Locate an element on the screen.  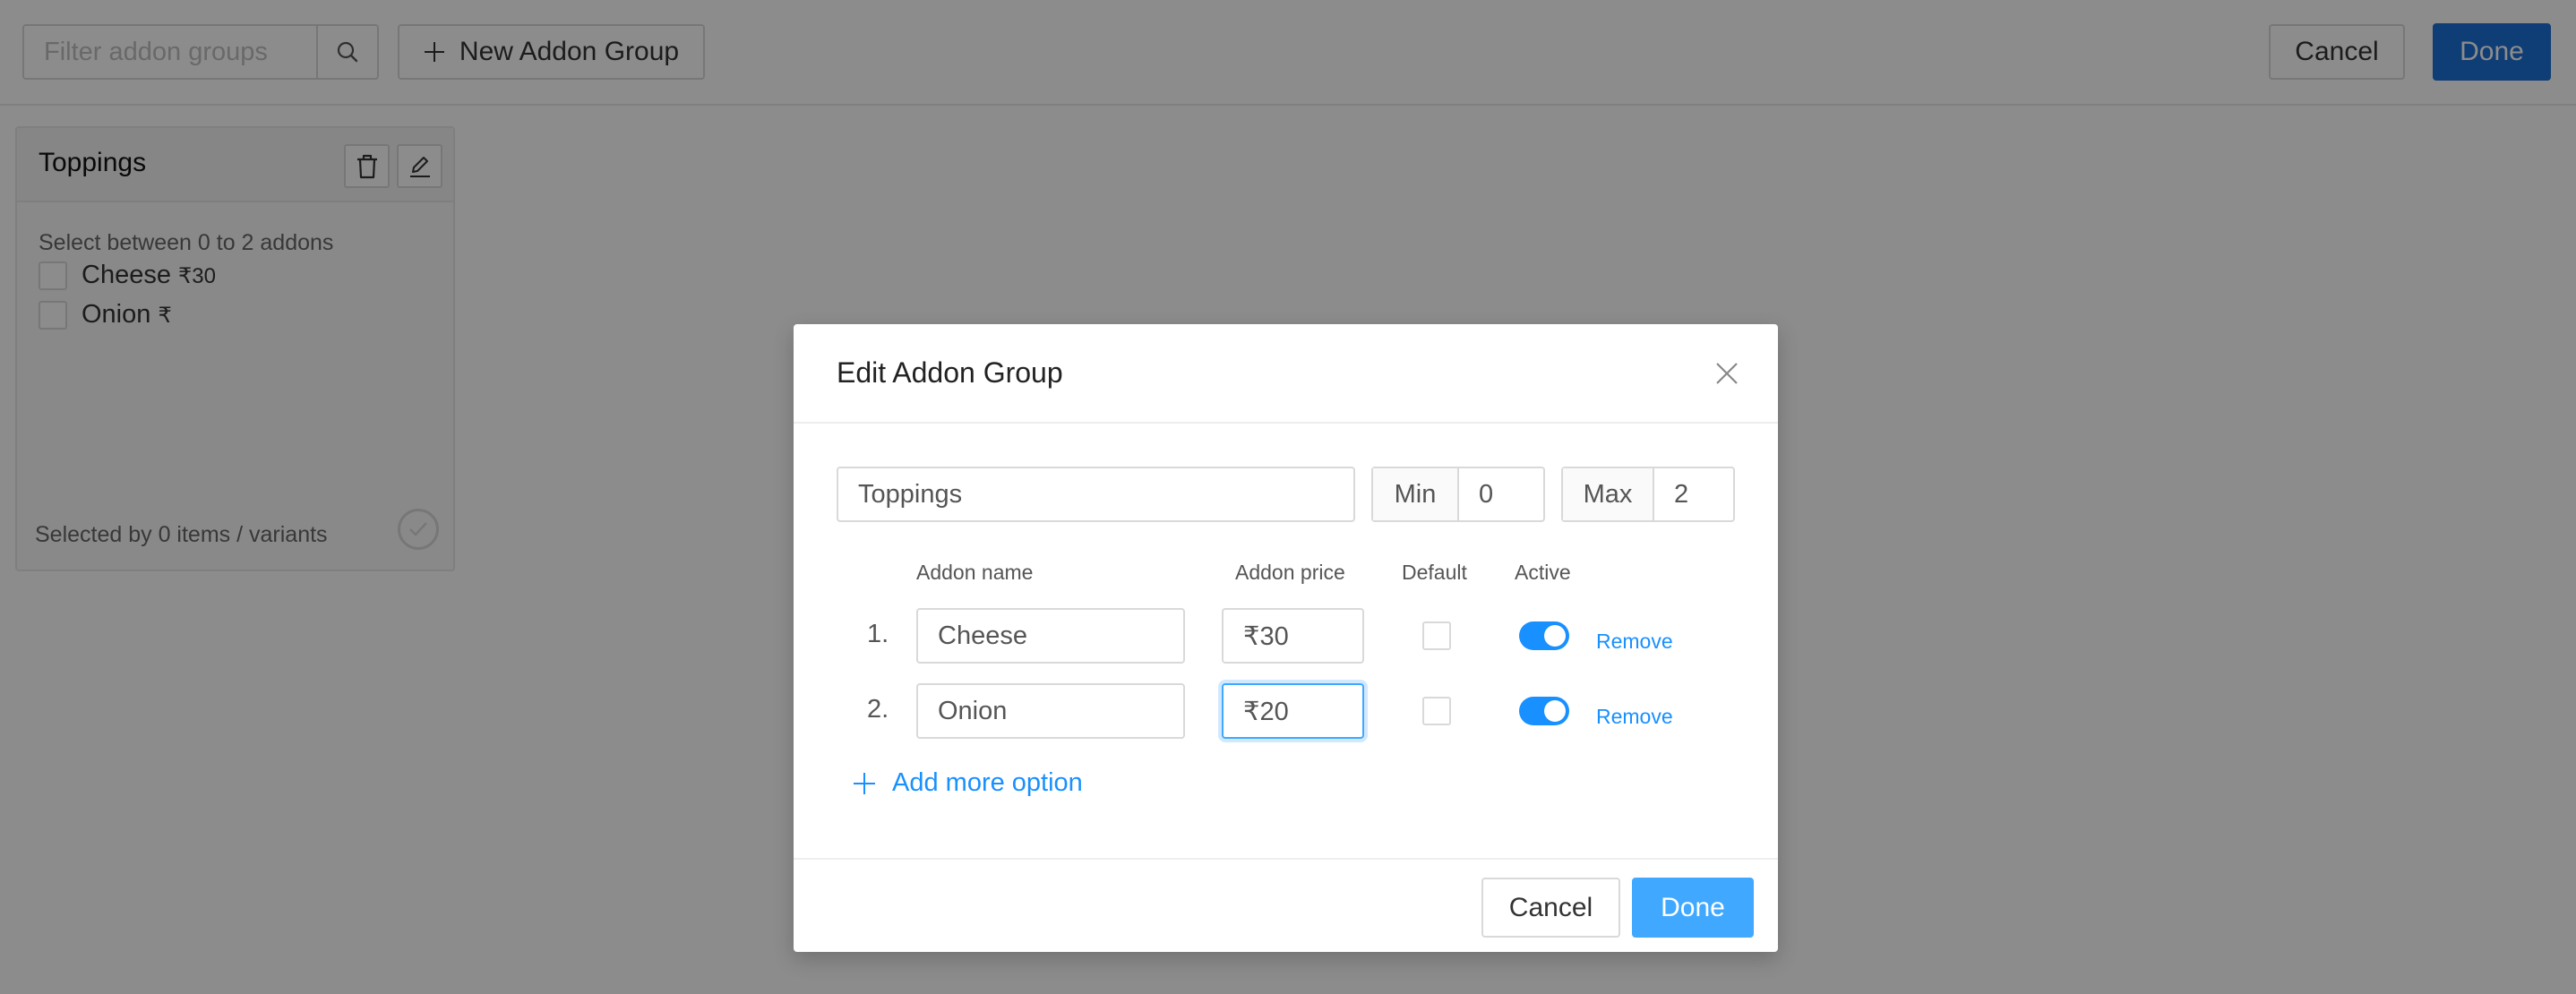
modal-cancel-button: Cancel is located at coordinates (1550, 908).